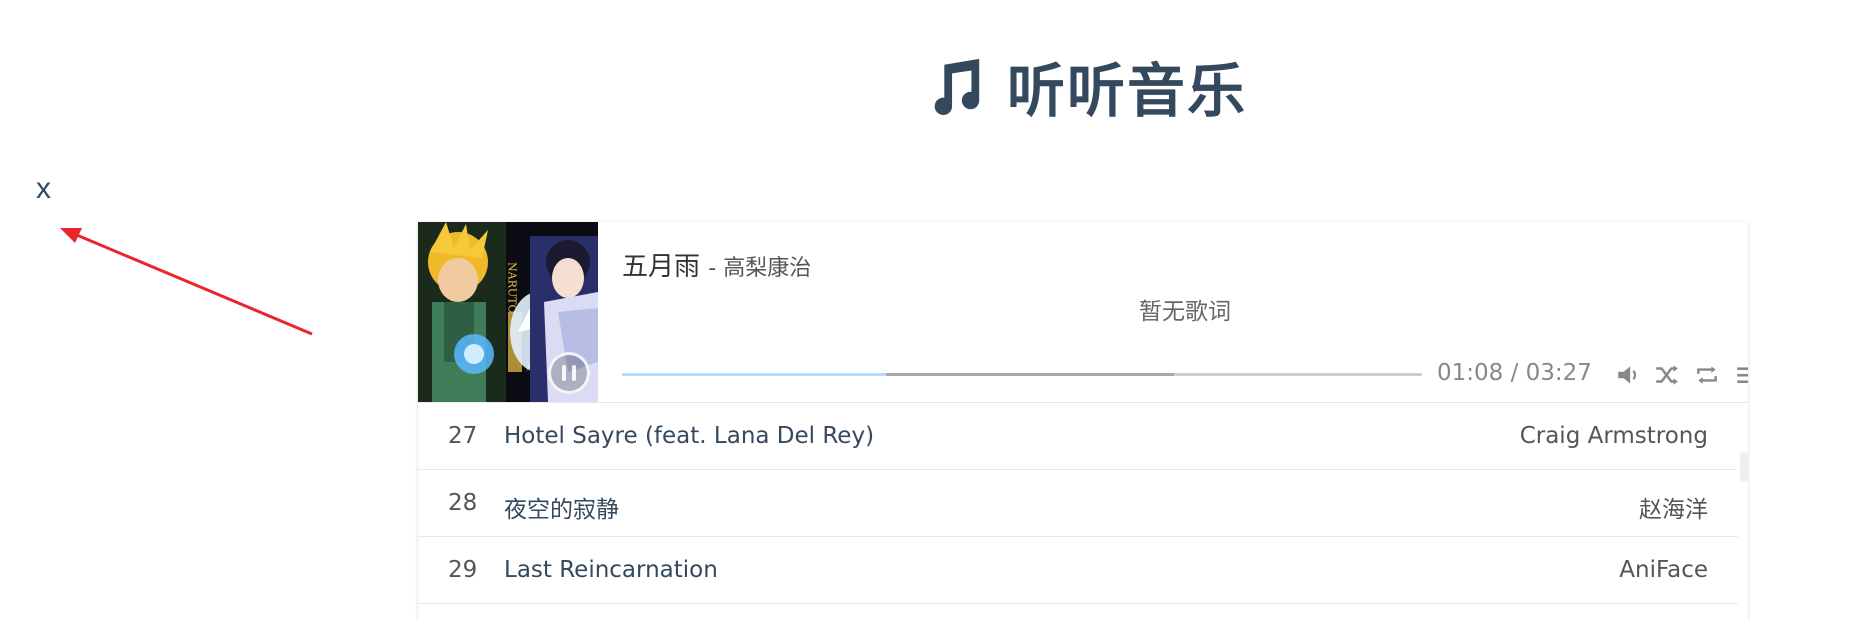 This screenshot has width=1852, height=620. Describe the element at coordinates (463, 436) in the screenshot. I see `track-index: 27` at that location.